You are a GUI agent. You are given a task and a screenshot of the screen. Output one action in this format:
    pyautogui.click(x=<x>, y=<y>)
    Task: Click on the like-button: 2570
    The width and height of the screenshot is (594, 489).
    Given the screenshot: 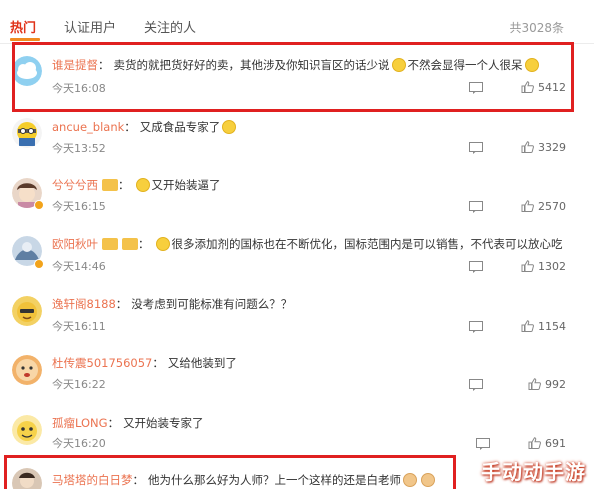 What is the action you would take?
    pyautogui.click(x=543, y=206)
    